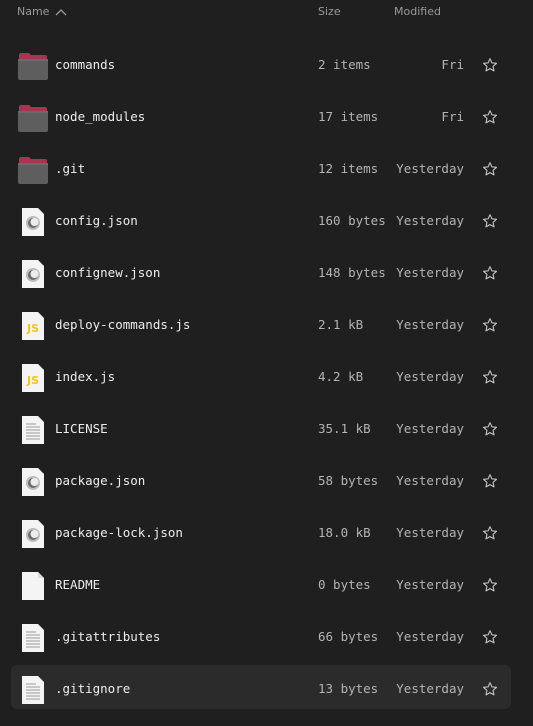 The image size is (533, 726). I want to click on file-size: 148 bytes, so click(352, 272).